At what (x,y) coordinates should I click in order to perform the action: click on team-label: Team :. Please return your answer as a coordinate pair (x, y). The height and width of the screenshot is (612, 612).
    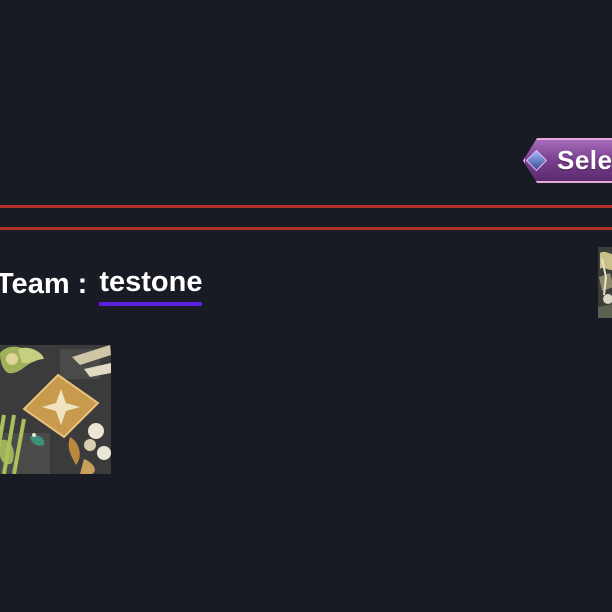
    Looking at the image, I should click on (44, 284).